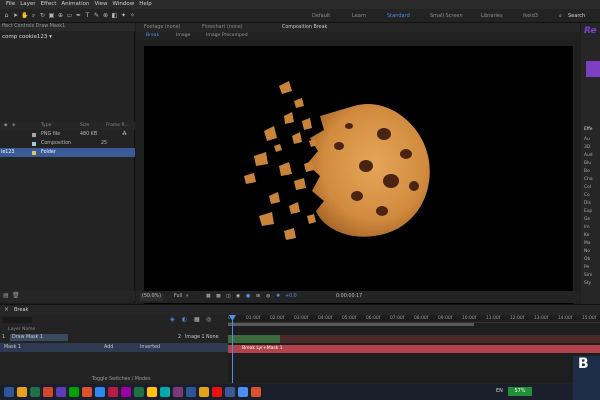  Describe the element at coordinates (588, 179) in the screenshot. I see `effect-category: Cha` at that location.